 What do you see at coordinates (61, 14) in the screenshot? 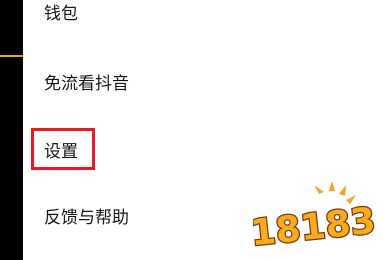
I see `menu-item-wallet: 钱包` at bounding box center [61, 14].